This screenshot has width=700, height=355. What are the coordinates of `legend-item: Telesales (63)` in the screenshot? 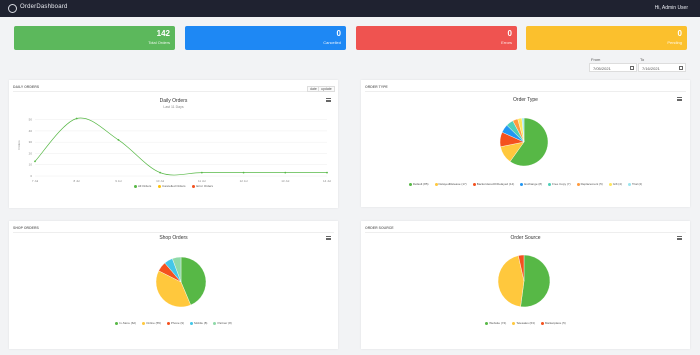 It's located at (523, 323).